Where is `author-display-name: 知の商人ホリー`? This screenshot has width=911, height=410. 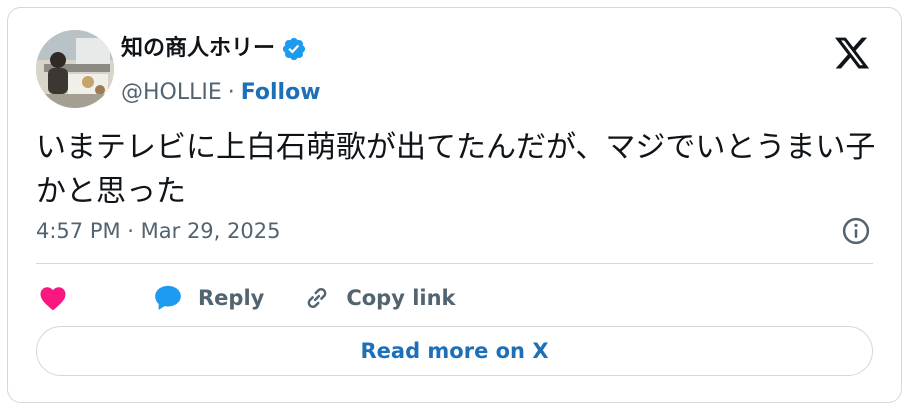
author-display-name: 知の商人ホリー is located at coordinates (198, 49).